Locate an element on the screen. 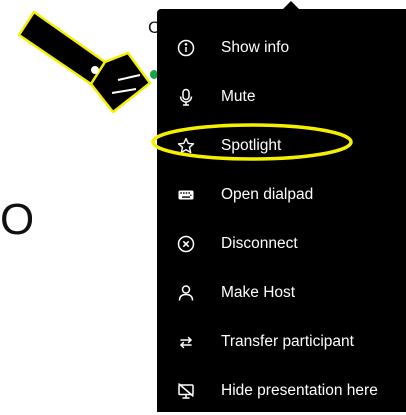 Image resolution: width=406 pixels, height=415 pixels. menu-item-label: Disconnect is located at coordinates (259, 243).